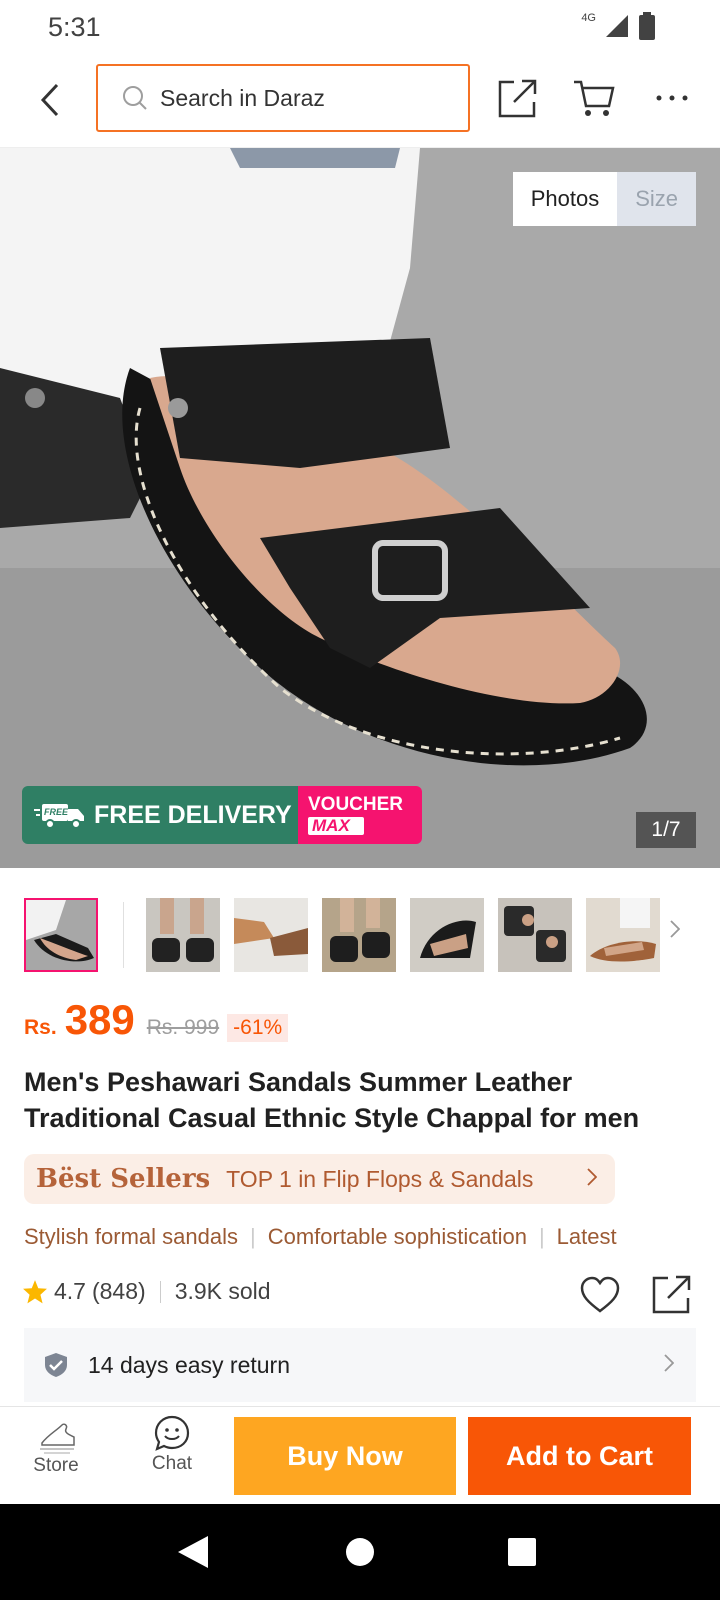  Describe the element at coordinates (600, 1294) in the screenshot. I see `heart-icon` at that location.